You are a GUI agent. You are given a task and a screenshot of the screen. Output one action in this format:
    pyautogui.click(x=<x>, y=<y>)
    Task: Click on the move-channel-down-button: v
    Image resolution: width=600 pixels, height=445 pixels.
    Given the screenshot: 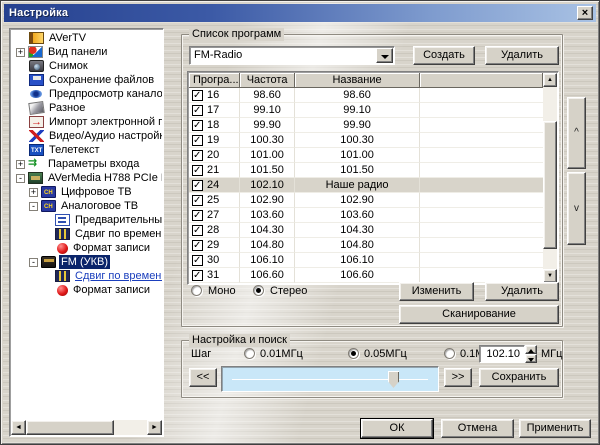 What is the action you would take?
    pyautogui.click(x=576, y=208)
    